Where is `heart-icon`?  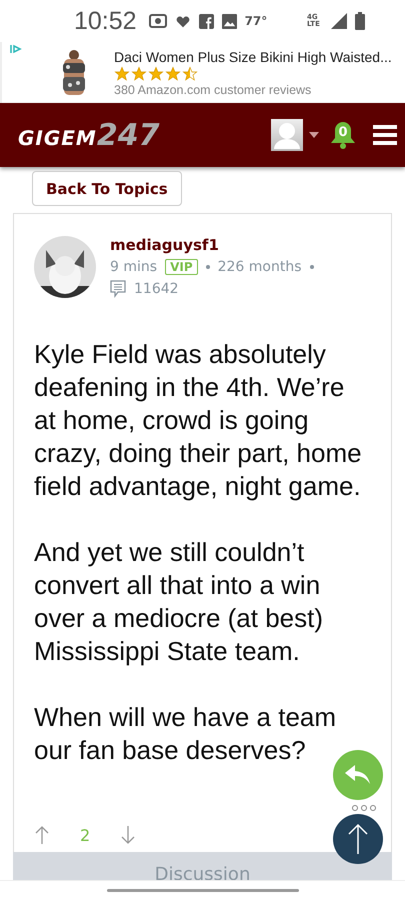
heart-icon is located at coordinates (182, 21).